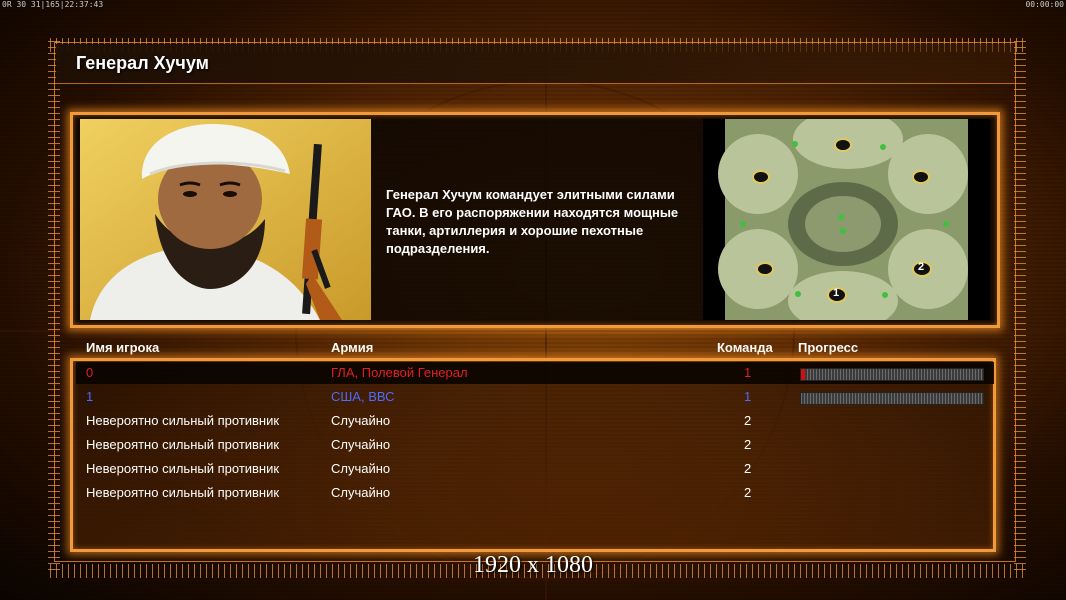 The image size is (1066, 600). What do you see at coordinates (363, 396) in the screenshot?
I see `player-army: США, ВВС` at bounding box center [363, 396].